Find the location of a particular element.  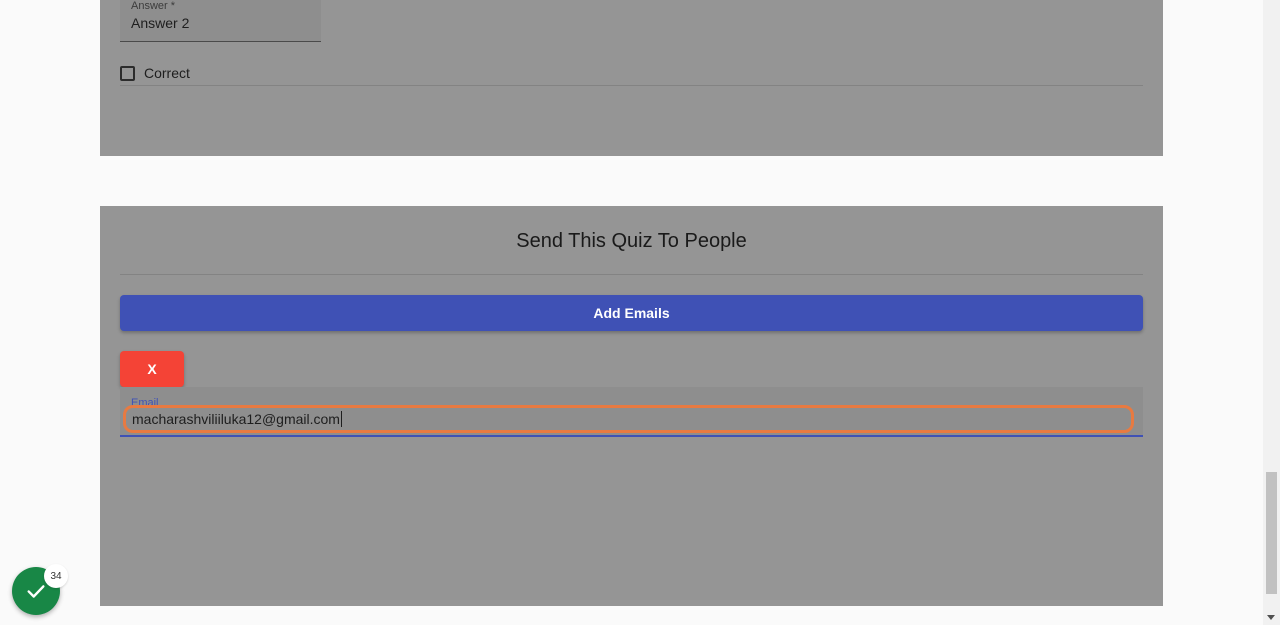

correct-label: Correct is located at coordinates (167, 73).